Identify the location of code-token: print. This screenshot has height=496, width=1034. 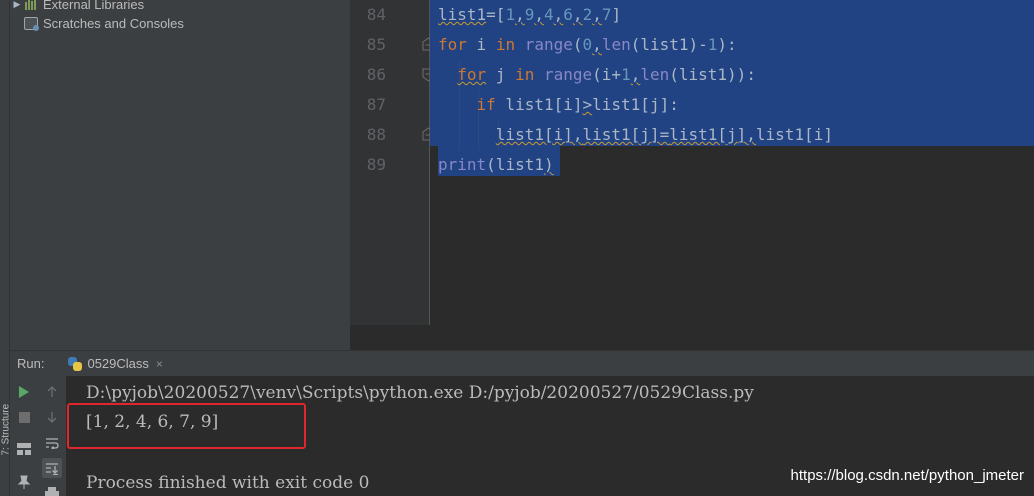
(462, 164).